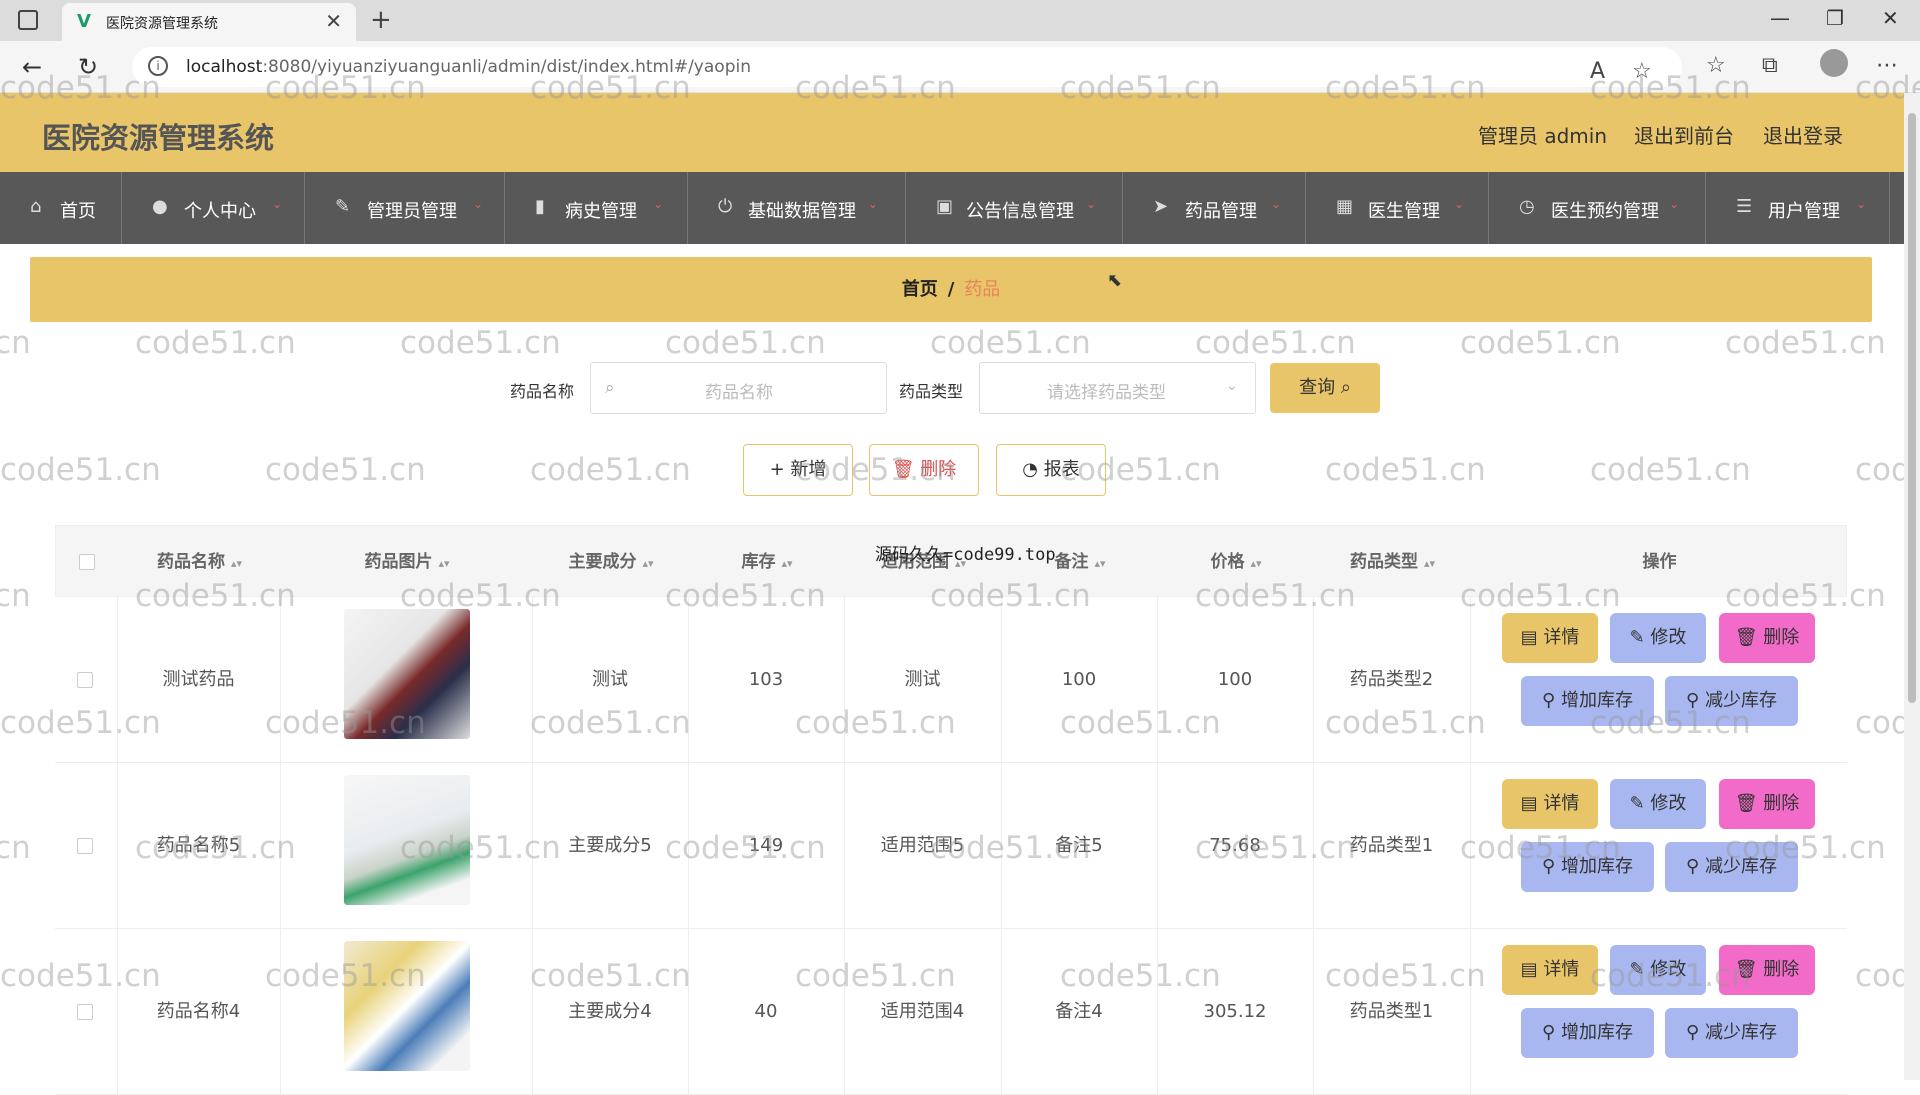 The width and height of the screenshot is (1920, 1095). Describe the element at coordinates (798, 470) in the screenshot. I see `add-button: + 新增` at that location.